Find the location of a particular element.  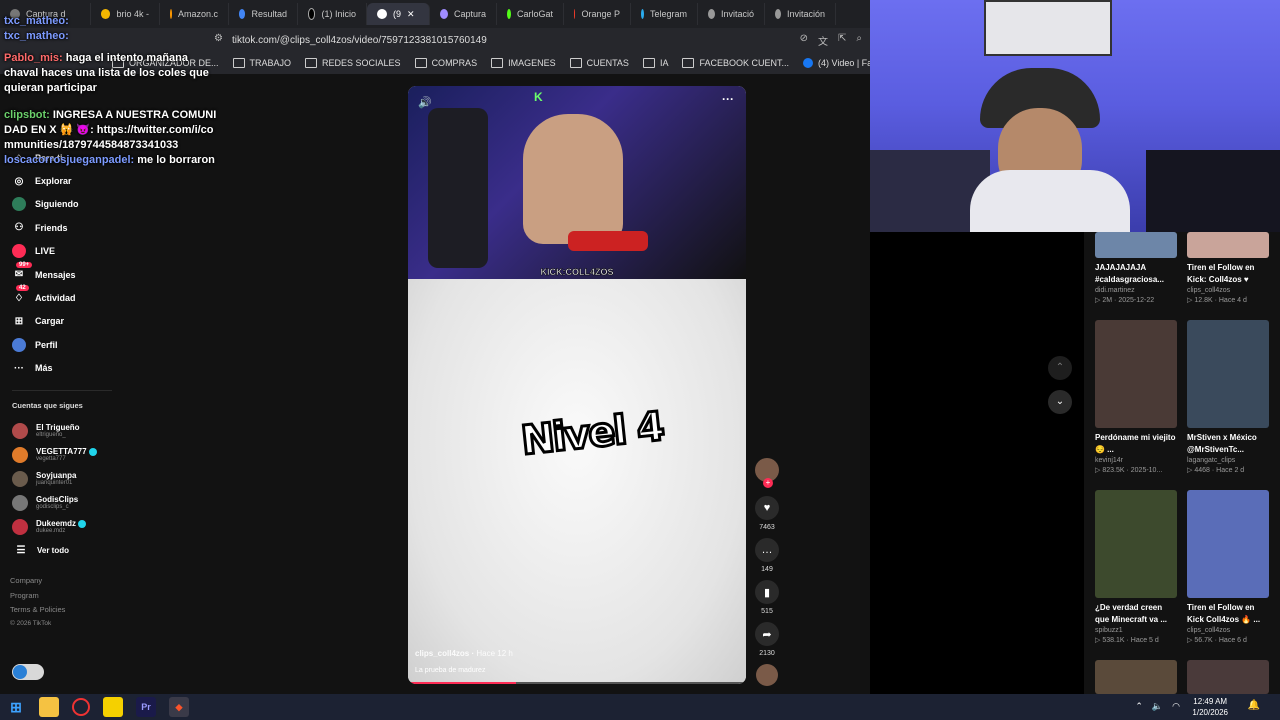

bookmark-icon: ▮ is located at coordinates (767, 592).